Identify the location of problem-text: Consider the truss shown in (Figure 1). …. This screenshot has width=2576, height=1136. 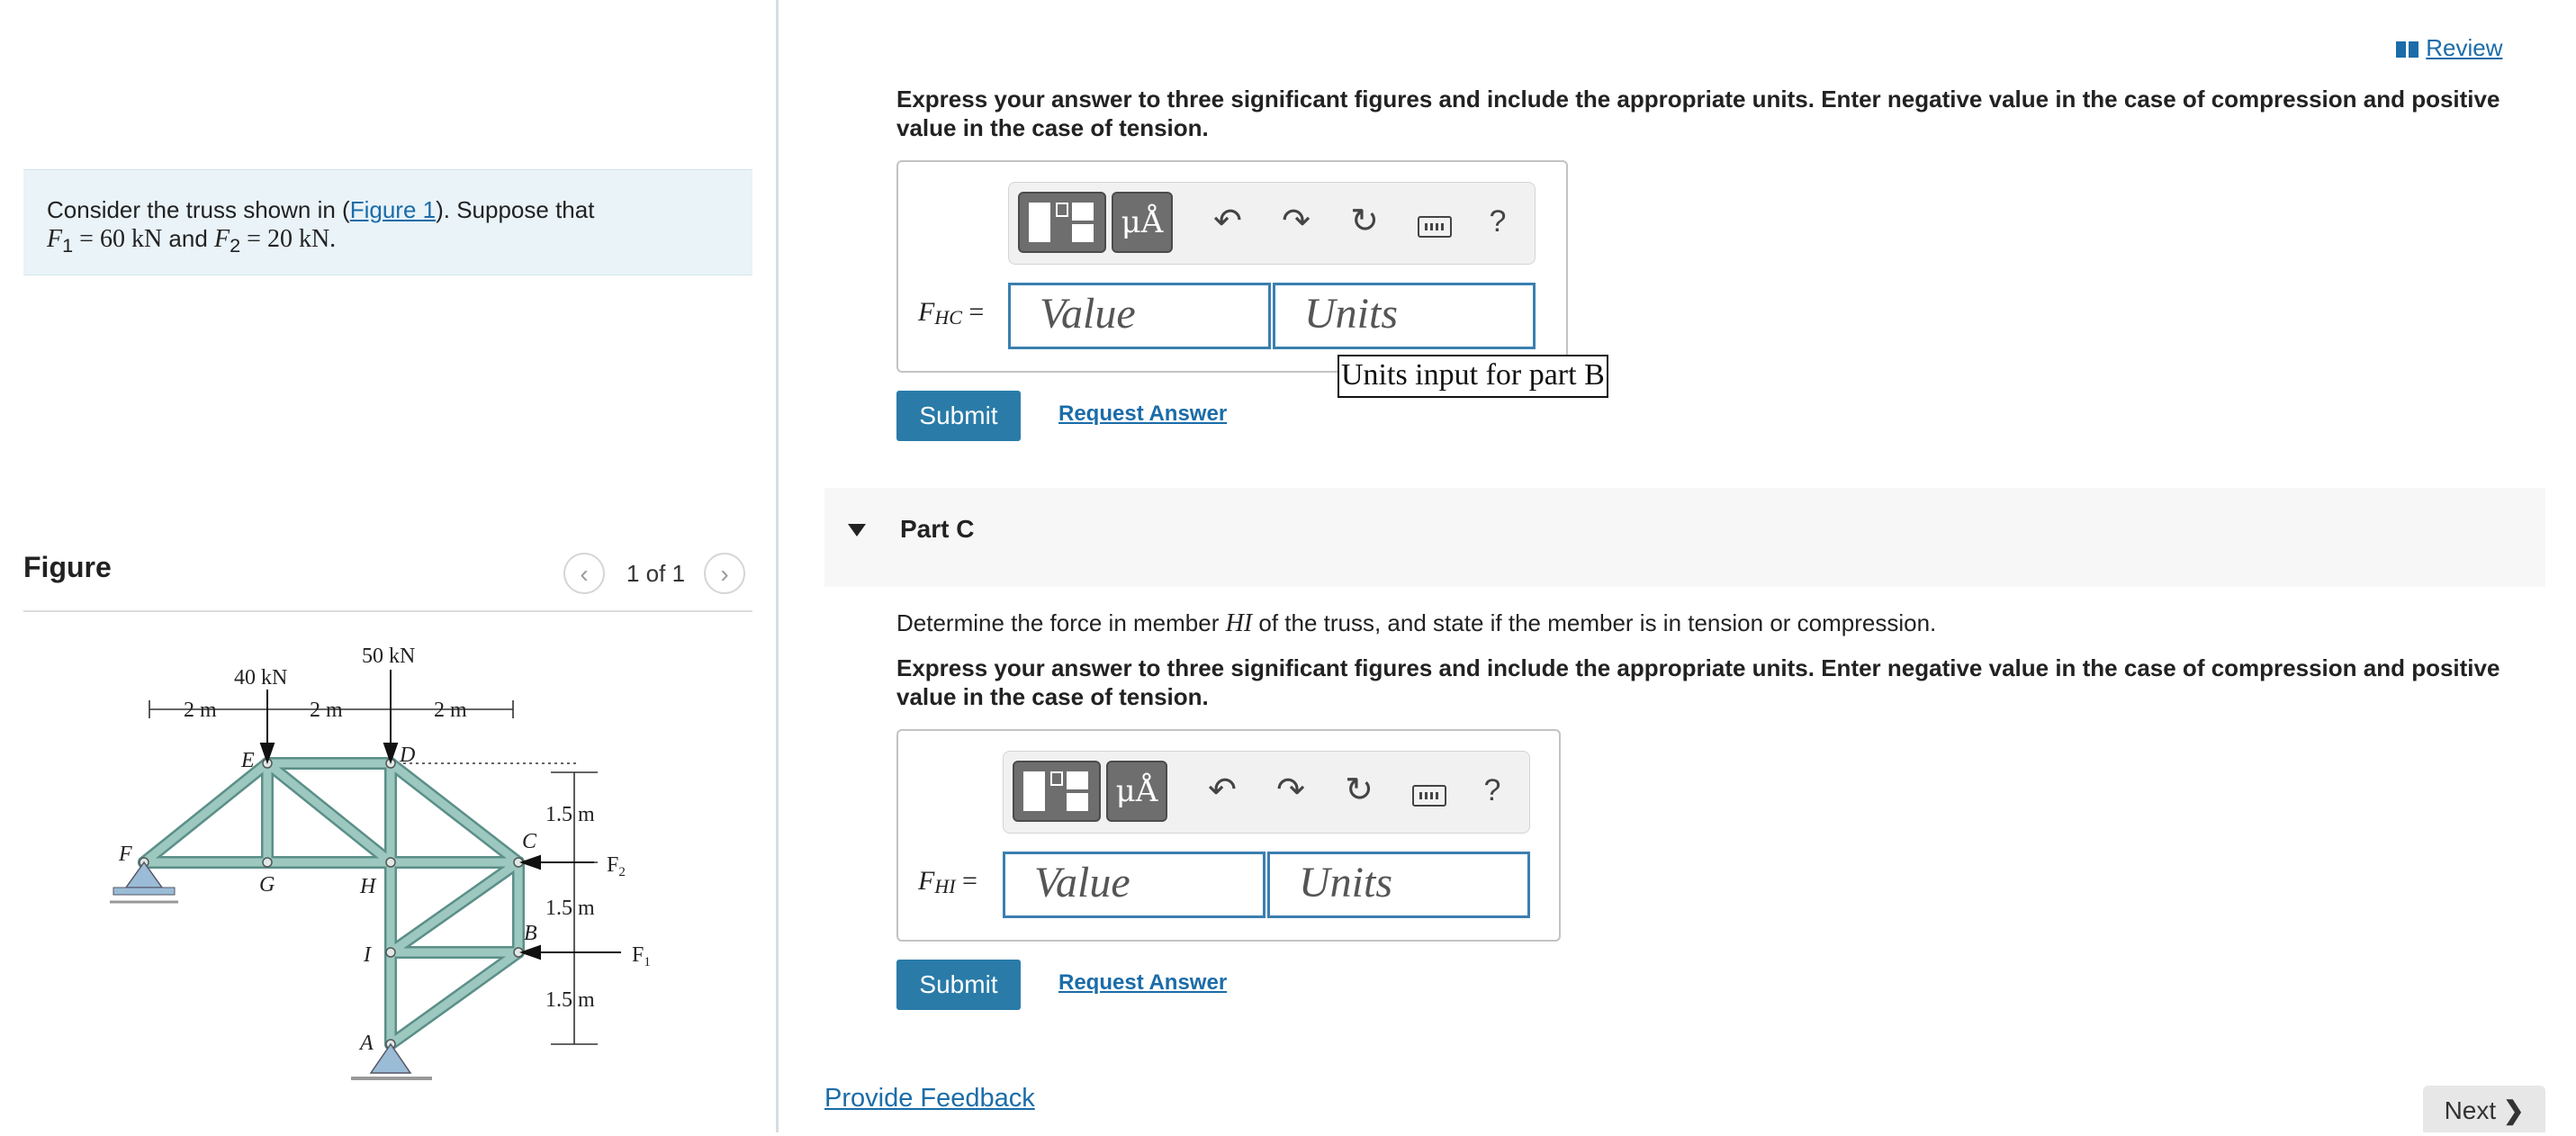
(320, 227).